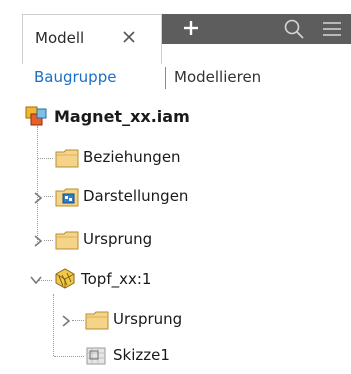 This screenshot has width=351, height=374. Describe the element at coordinates (96, 356) in the screenshot. I see `sketch-icon` at that location.